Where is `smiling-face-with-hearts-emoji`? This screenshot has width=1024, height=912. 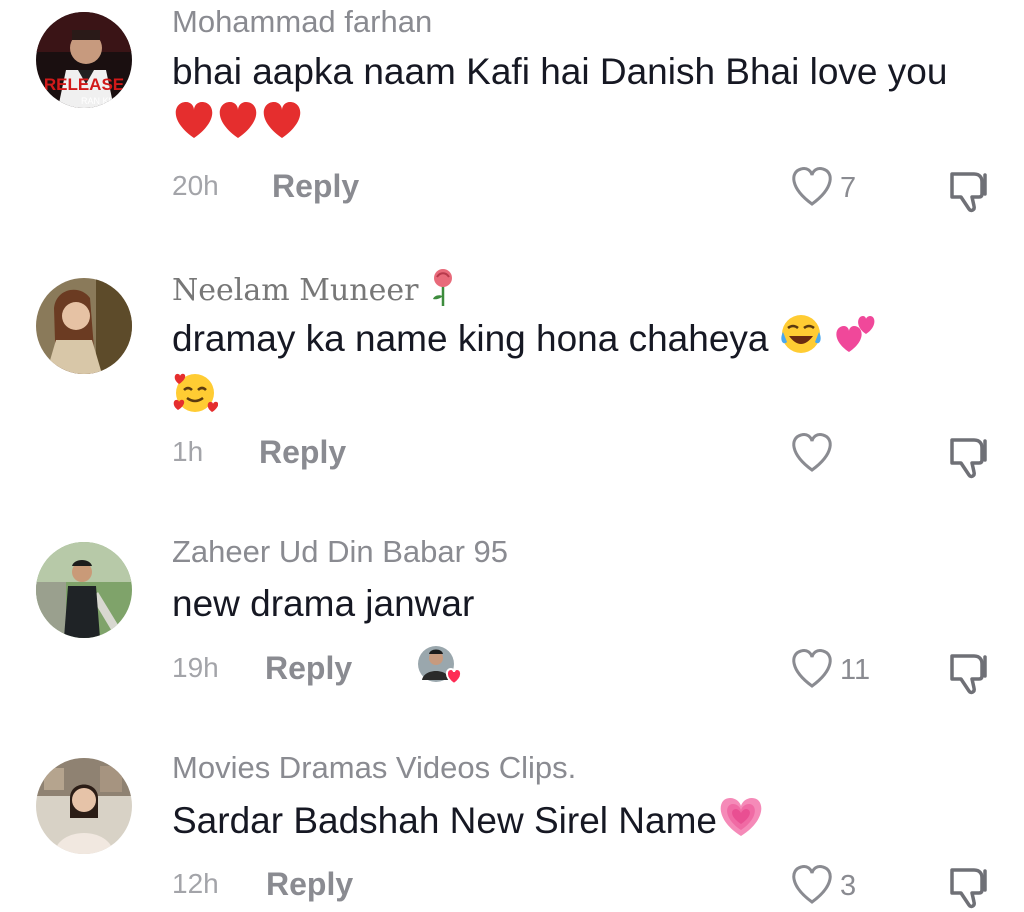
smiling-face-with-hearts-emoji is located at coordinates (195, 400).